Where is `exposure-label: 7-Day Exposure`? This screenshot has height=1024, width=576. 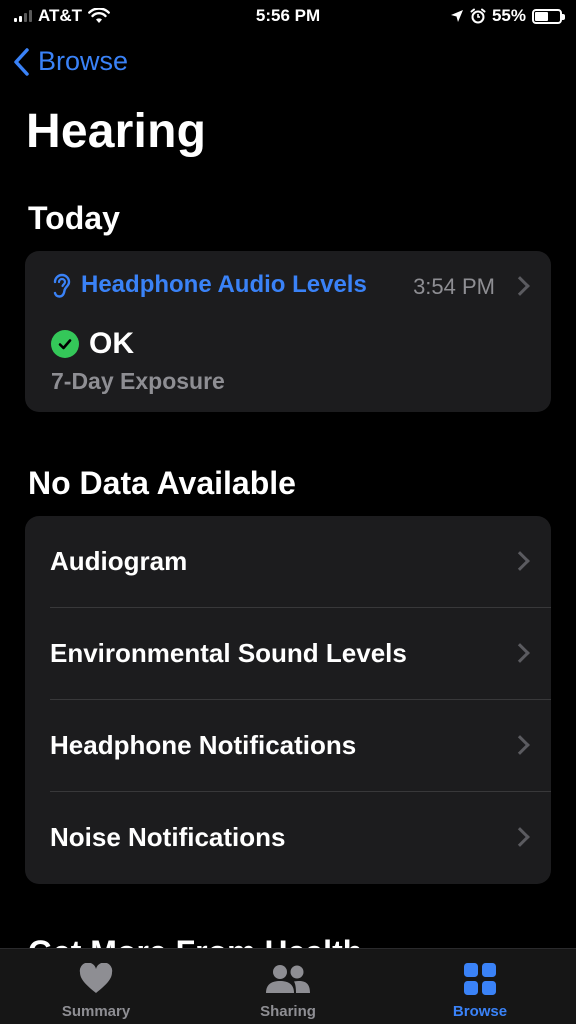
exposure-label: 7-Day Exposure is located at coordinates (138, 381).